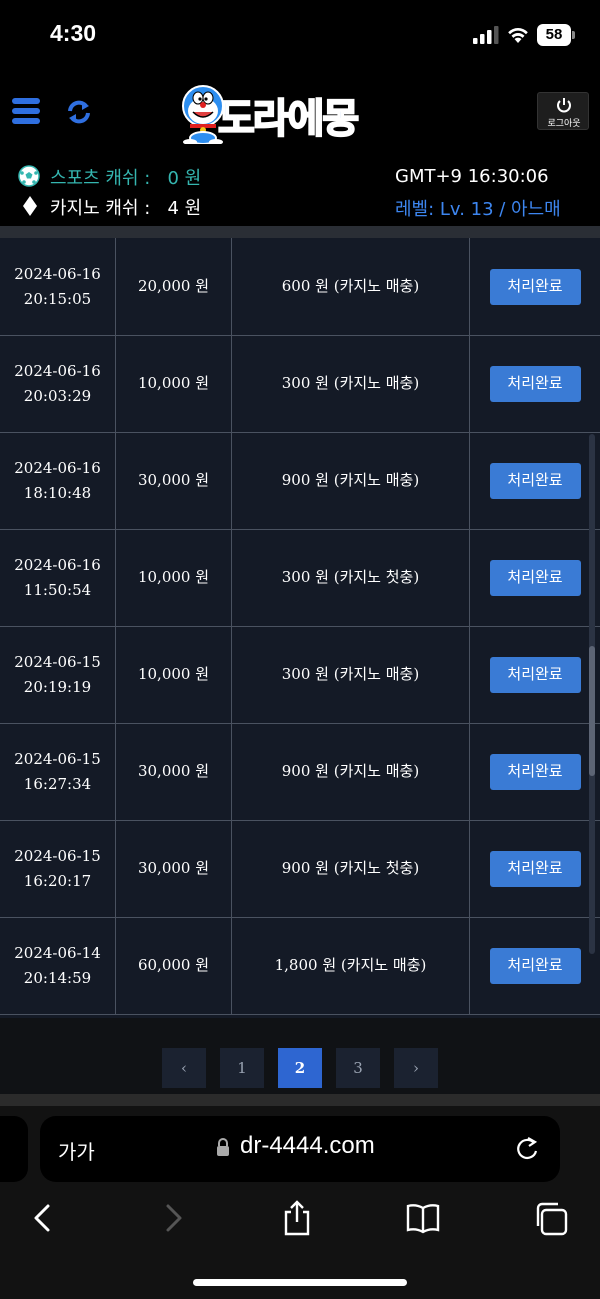 This screenshot has width=600, height=1299. What do you see at coordinates (307, 1146) in the screenshot?
I see `url-text: dr-4444.com` at bounding box center [307, 1146].